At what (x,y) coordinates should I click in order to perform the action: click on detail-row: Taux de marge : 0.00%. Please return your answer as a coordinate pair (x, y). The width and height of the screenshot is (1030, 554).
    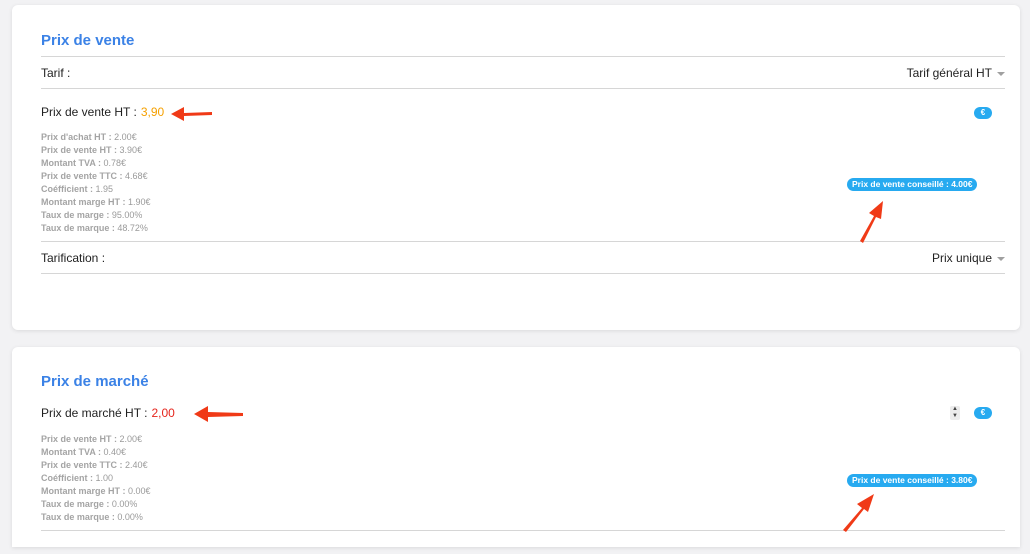
    Looking at the image, I should click on (96, 504).